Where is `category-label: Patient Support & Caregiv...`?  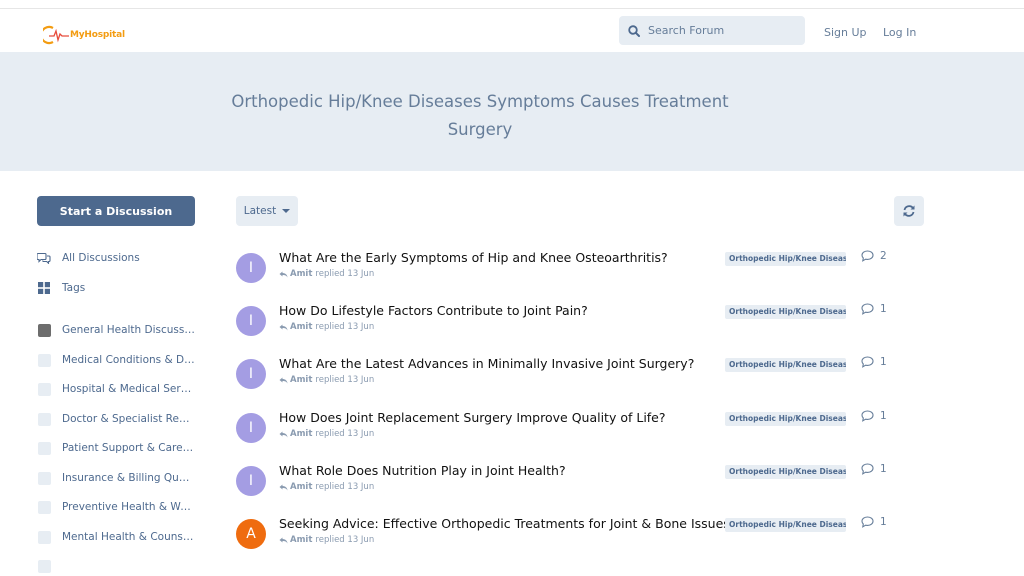
category-label: Patient Support & Caregiv... is located at coordinates (128, 448).